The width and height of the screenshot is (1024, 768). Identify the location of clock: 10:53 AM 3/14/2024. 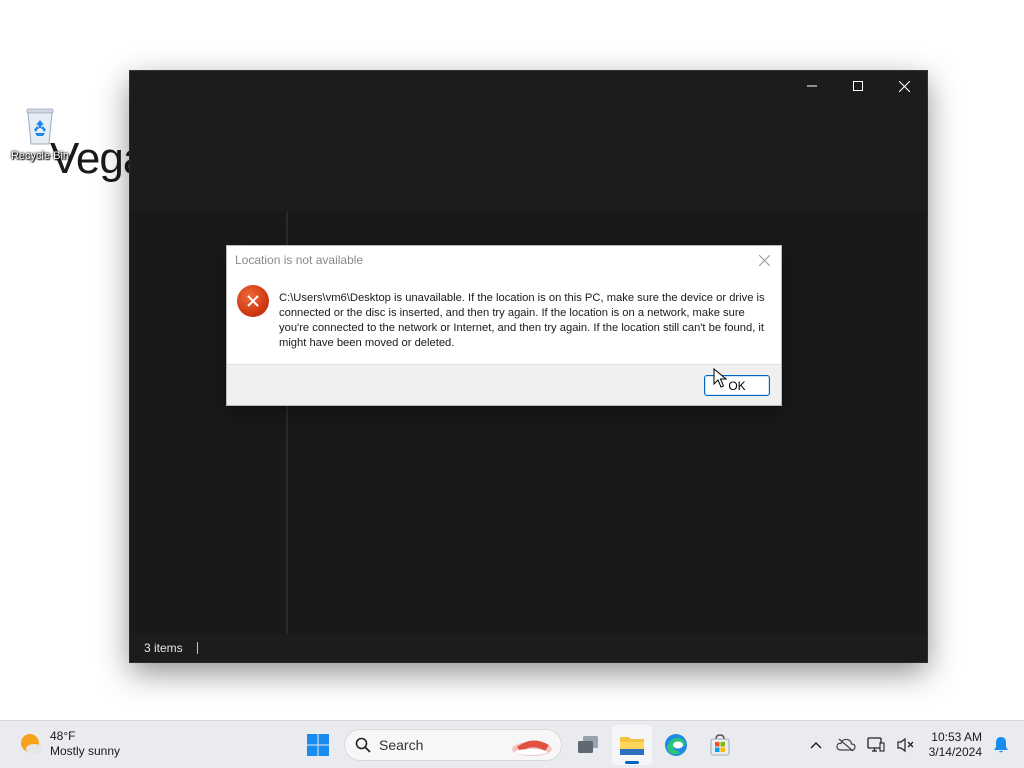
(955, 745).